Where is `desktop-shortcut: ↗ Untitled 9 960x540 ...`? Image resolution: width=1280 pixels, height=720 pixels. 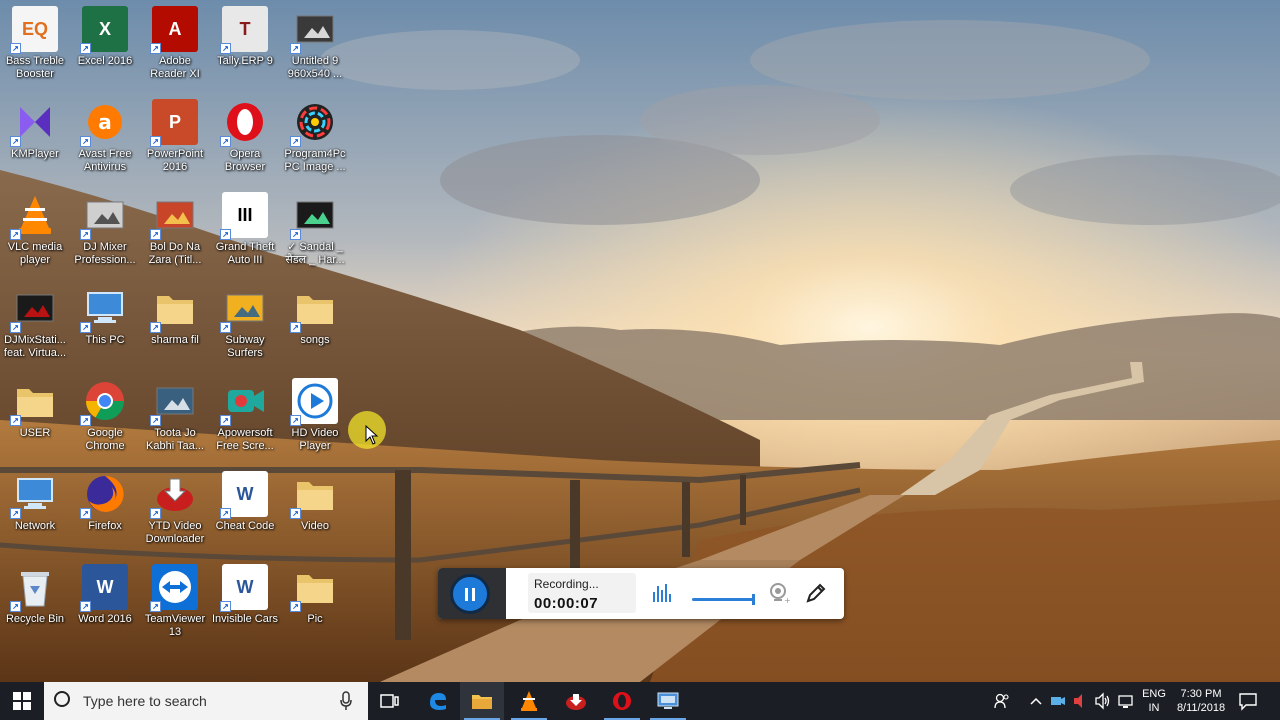
desktop-shortcut: ↗ Untitled 9 960x540 ... is located at coordinates (315, 44).